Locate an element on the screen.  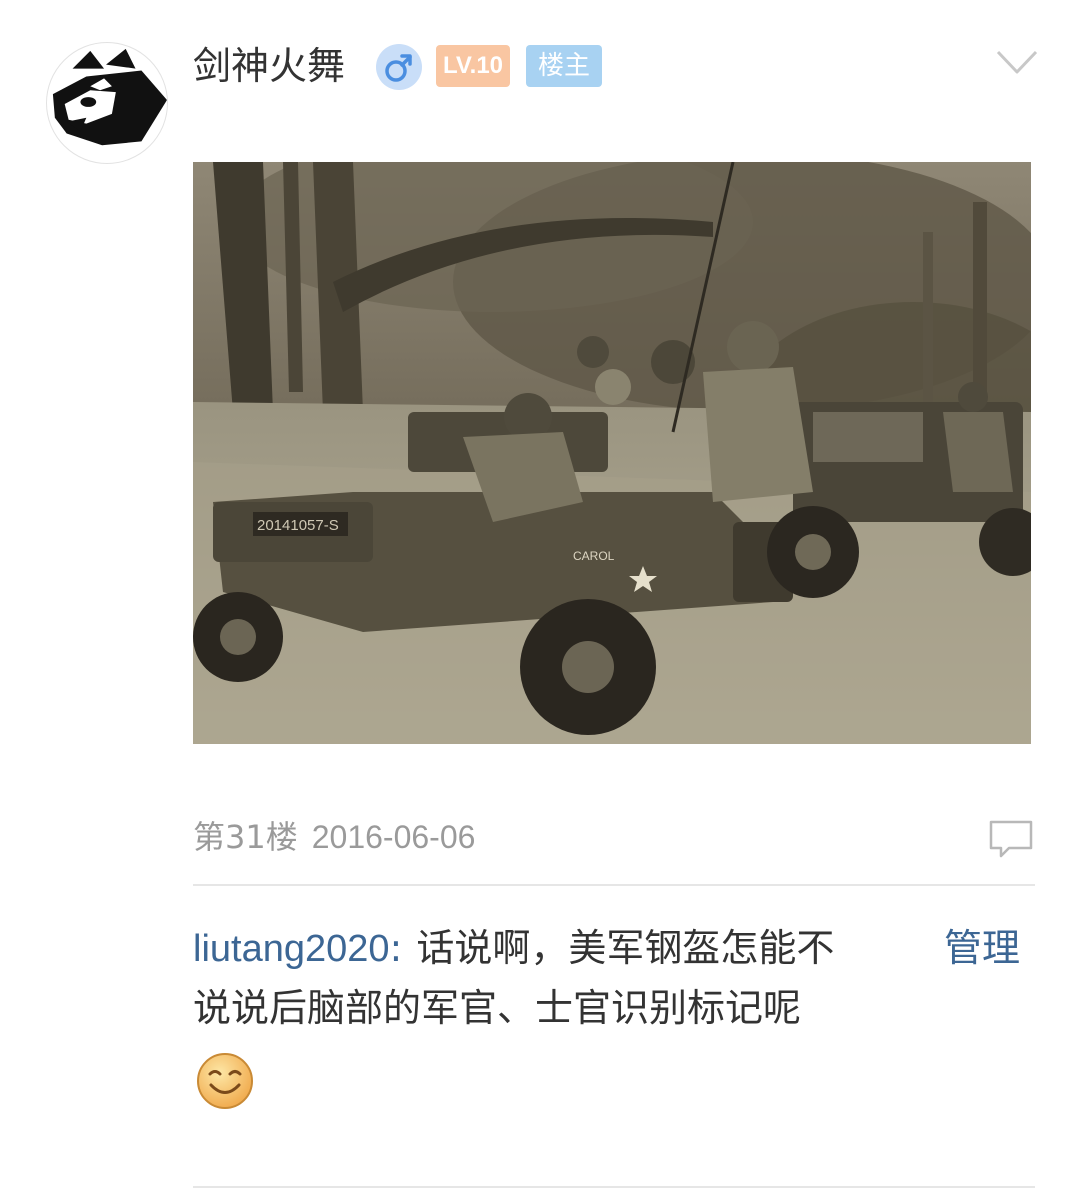
vehicle-name-text: CAROL is located at coordinates (594, 556).